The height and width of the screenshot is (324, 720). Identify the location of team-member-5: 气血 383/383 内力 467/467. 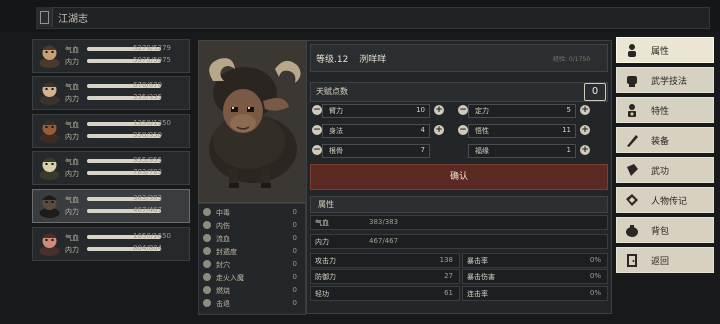
(111, 206).